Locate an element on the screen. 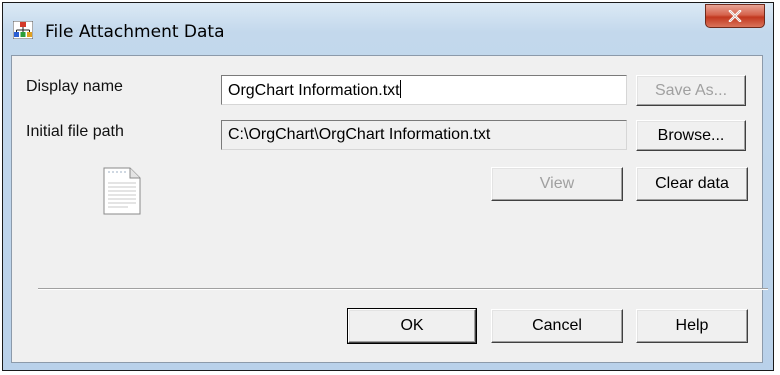  close-icon is located at coordinates (735, 16).